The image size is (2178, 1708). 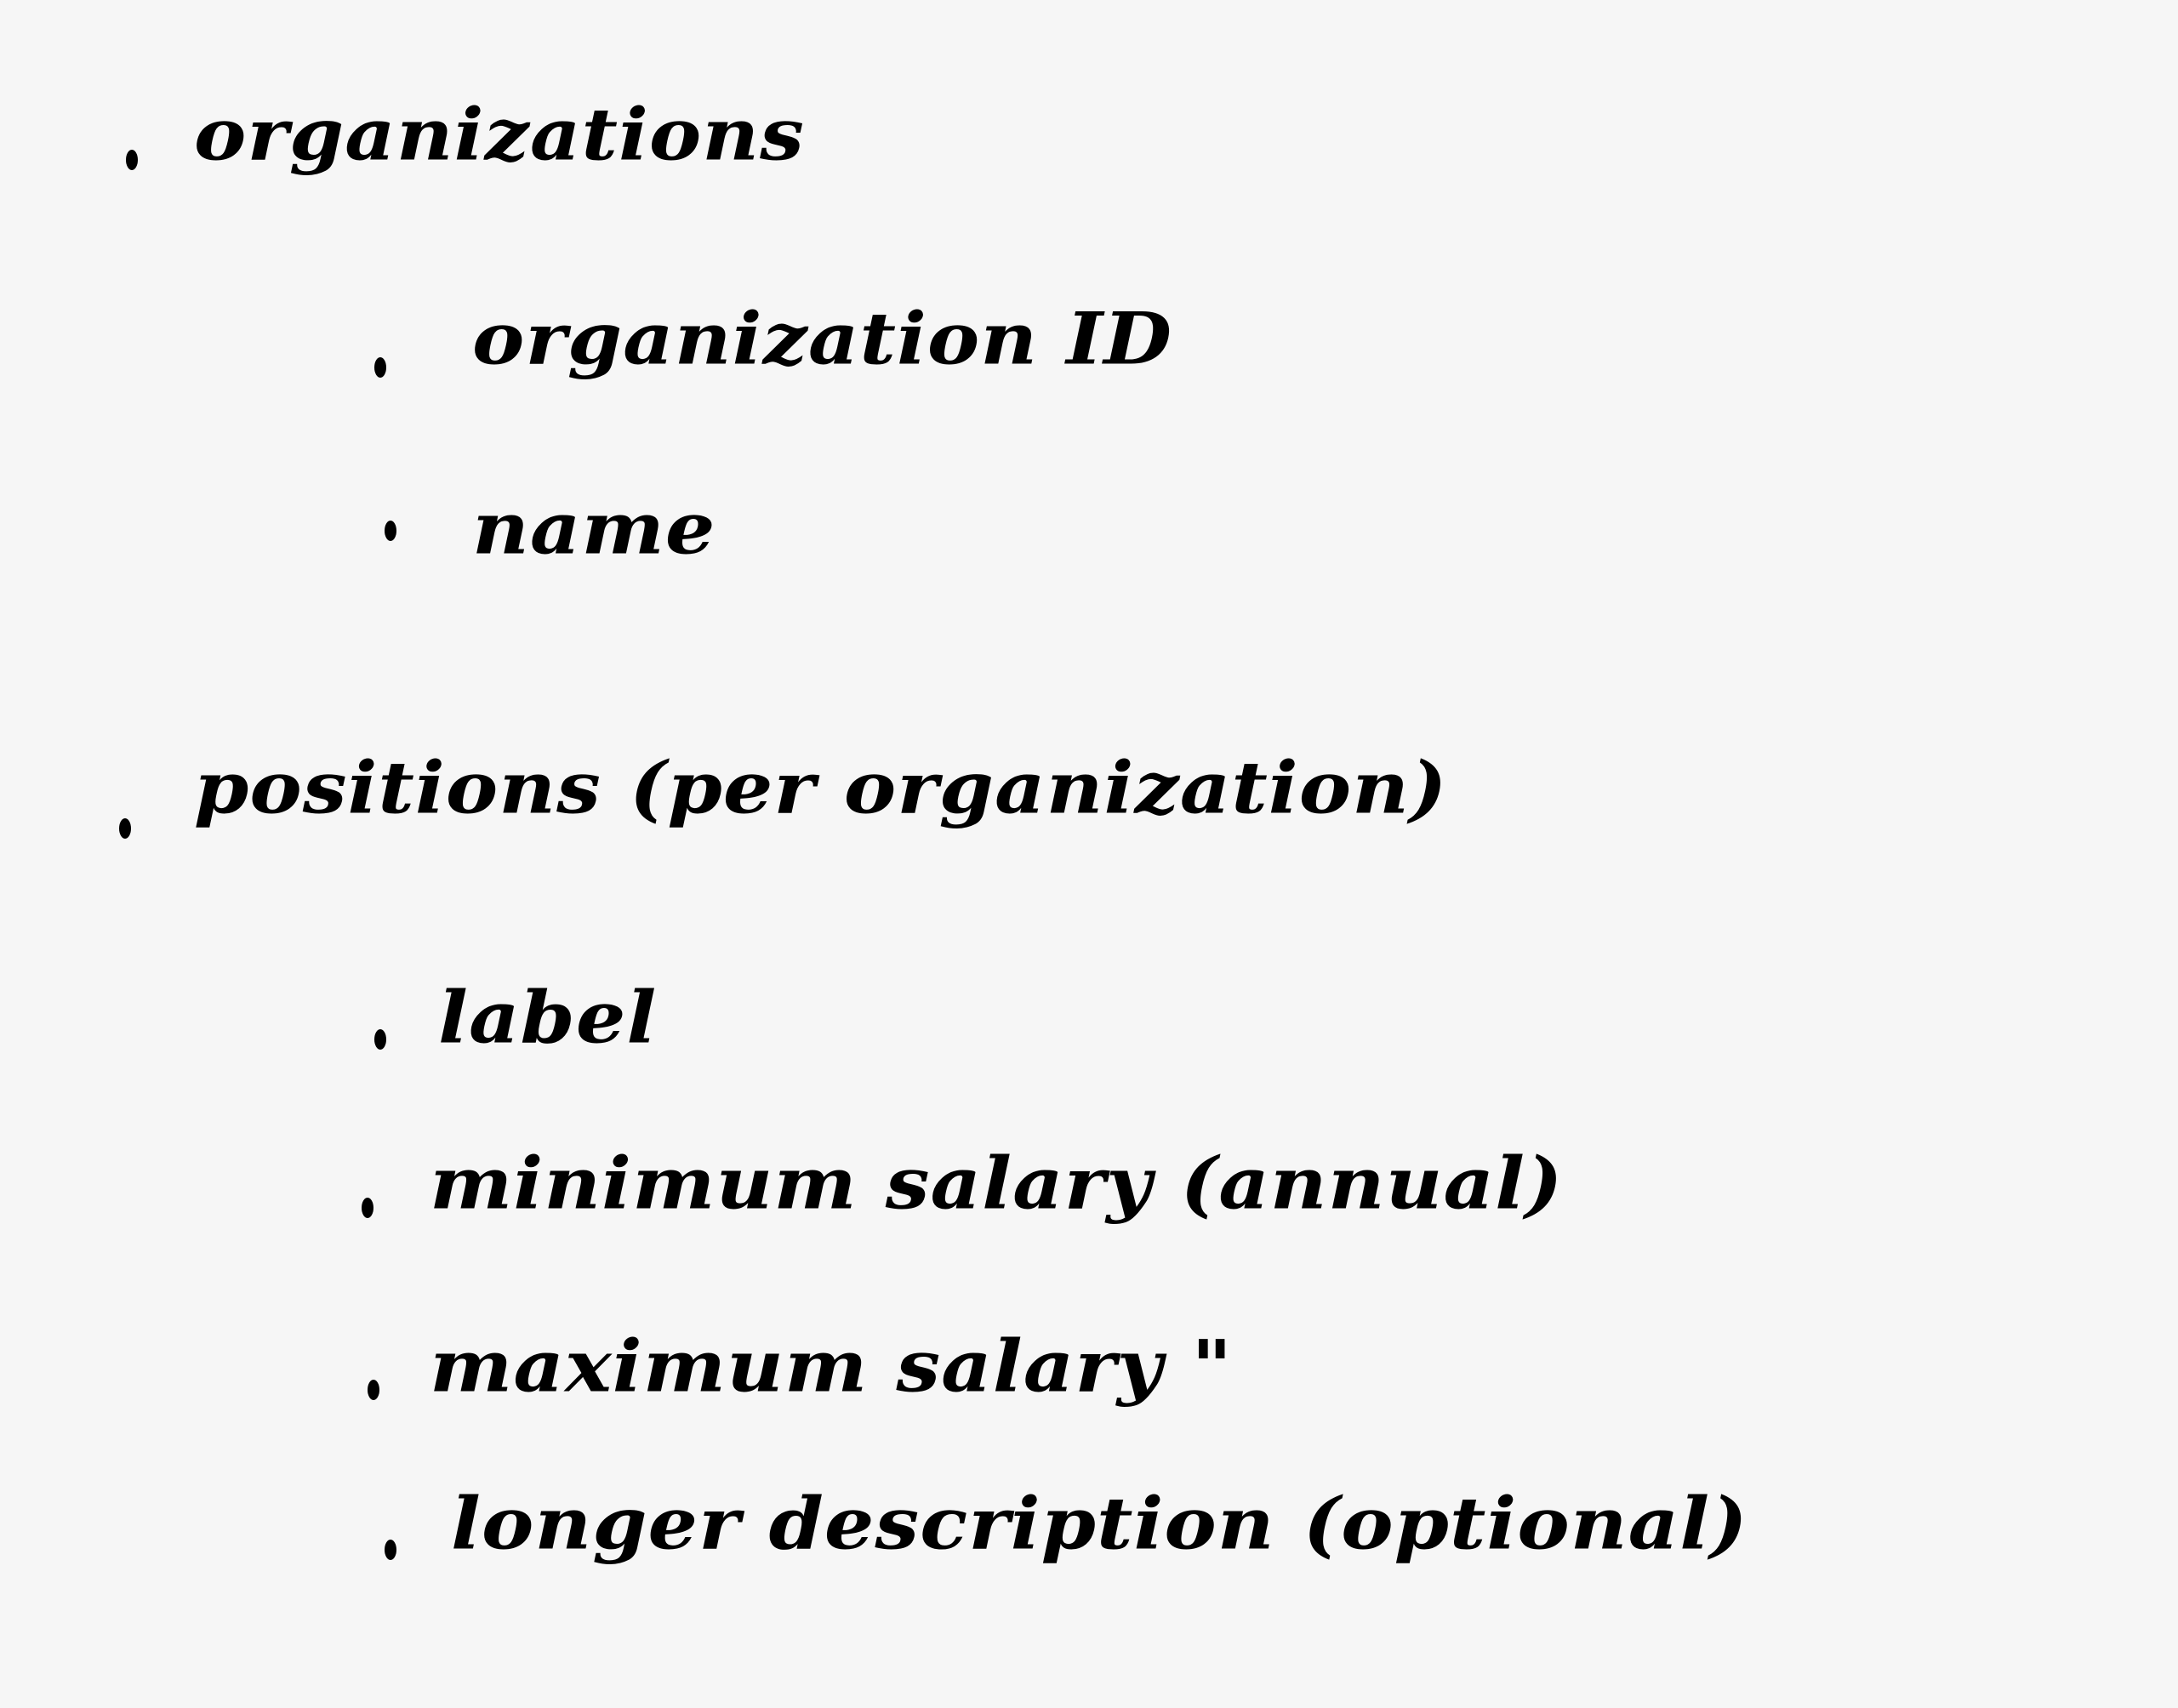 I want to click on note-maximum-salary: maximum salary ", so click(x=832, y=1366).